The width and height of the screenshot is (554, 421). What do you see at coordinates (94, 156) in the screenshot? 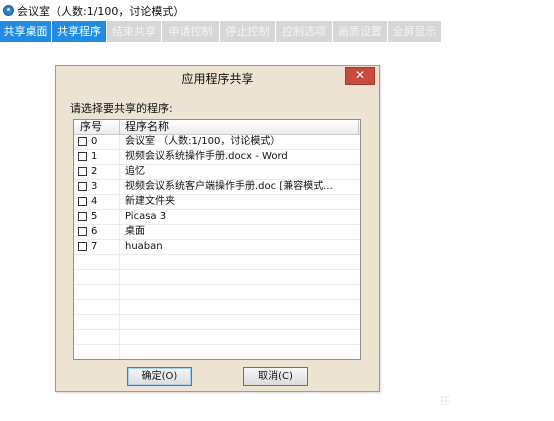
I see `row-index: 1` at bounding box center [94, 156].